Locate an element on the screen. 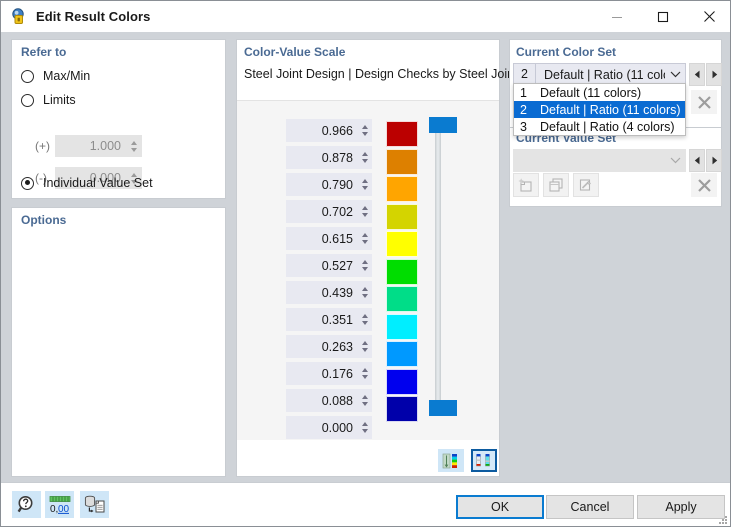 The image size is (731, 527). limit-positive-value: 1.000 is located at coordinates (105, 146).